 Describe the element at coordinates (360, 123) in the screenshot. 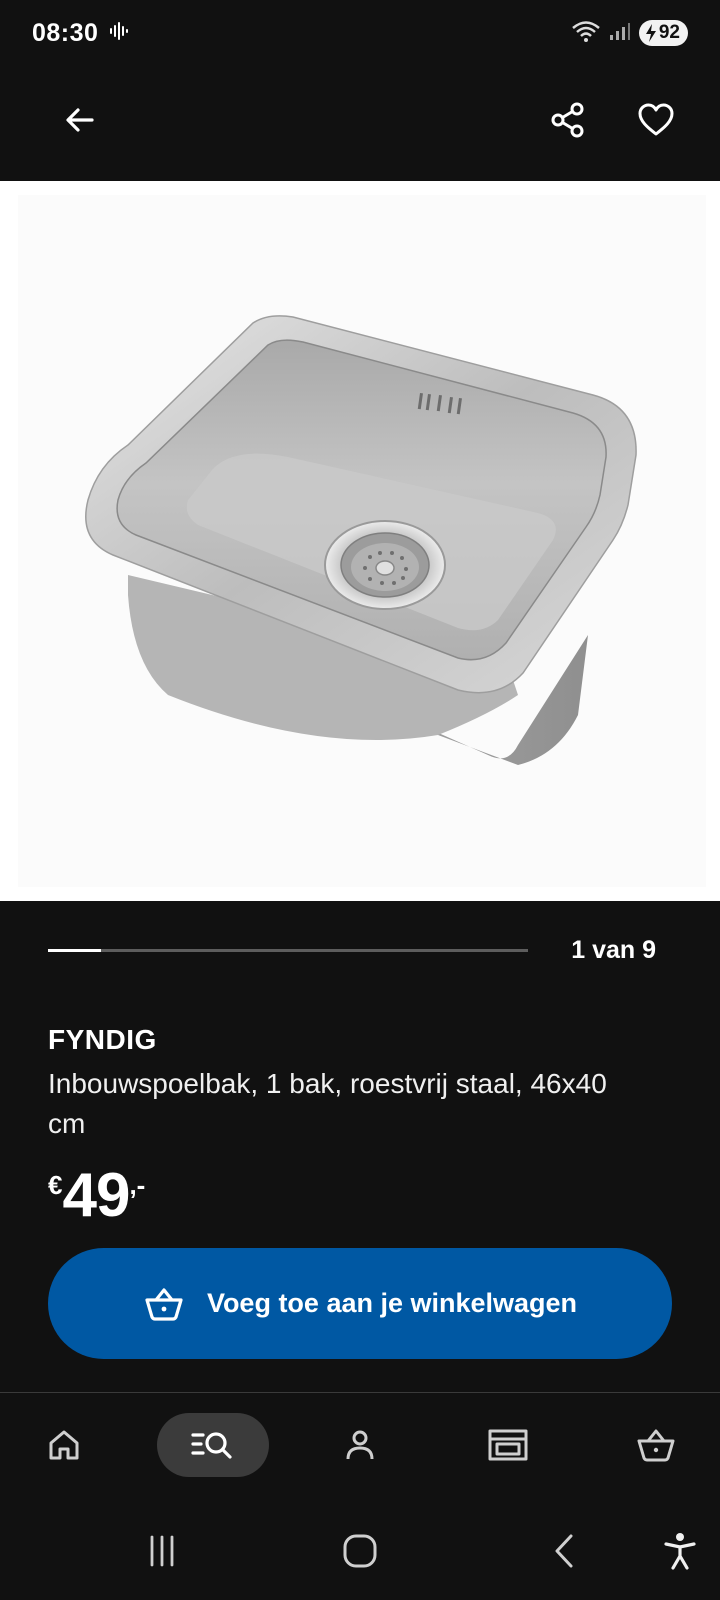

I see `app-bar` at that location.